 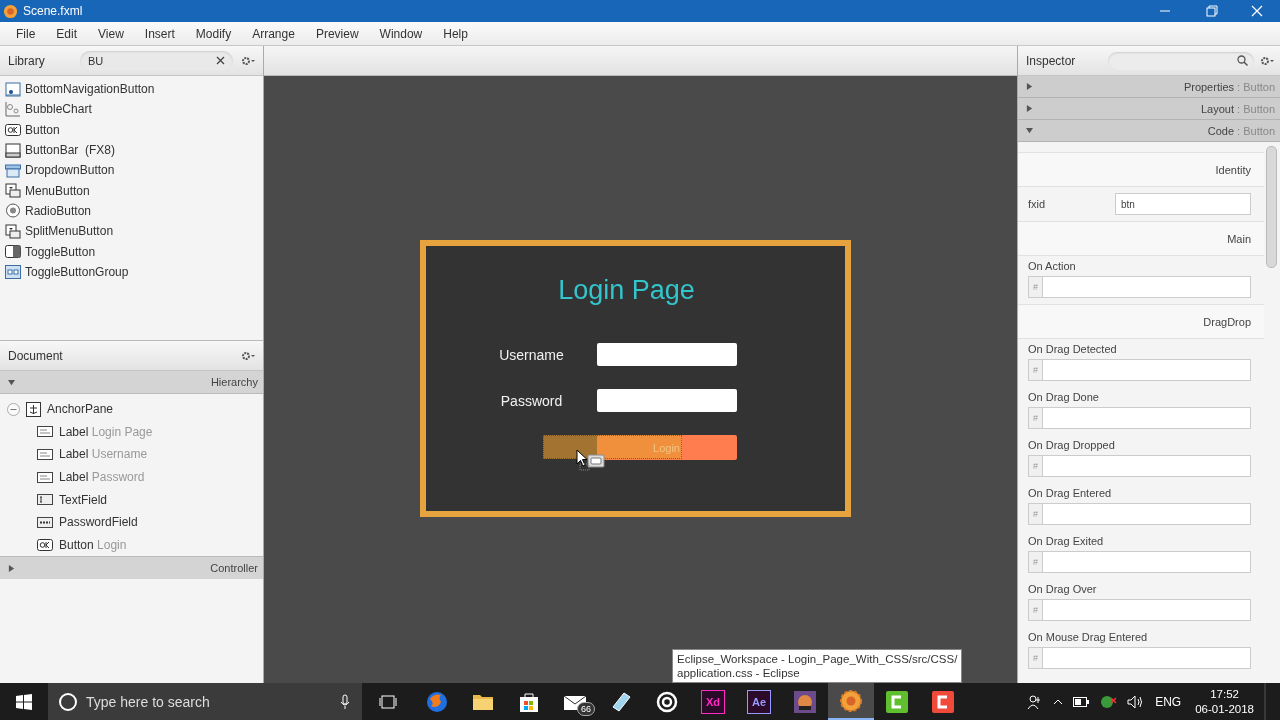 I want to click on bag-icon, so click(x=529, y=701).